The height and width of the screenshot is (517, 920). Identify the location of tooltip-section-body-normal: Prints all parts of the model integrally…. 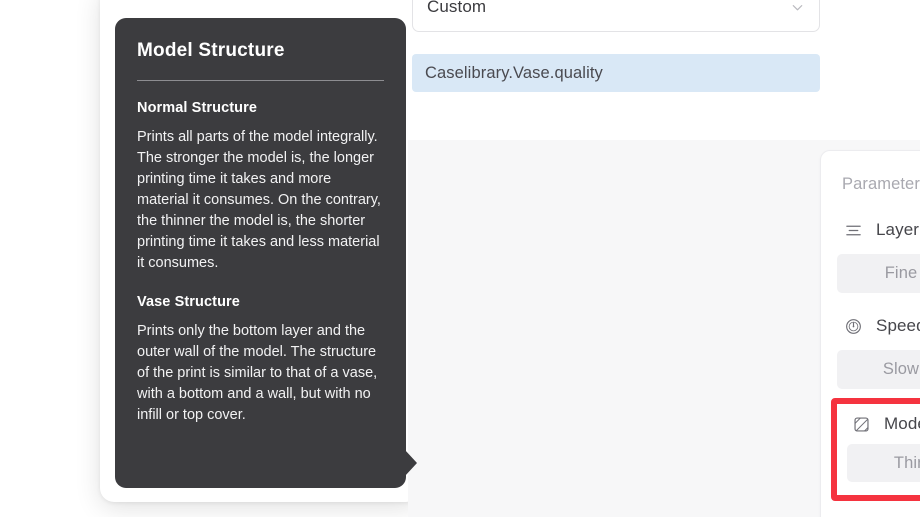
(259, 200).